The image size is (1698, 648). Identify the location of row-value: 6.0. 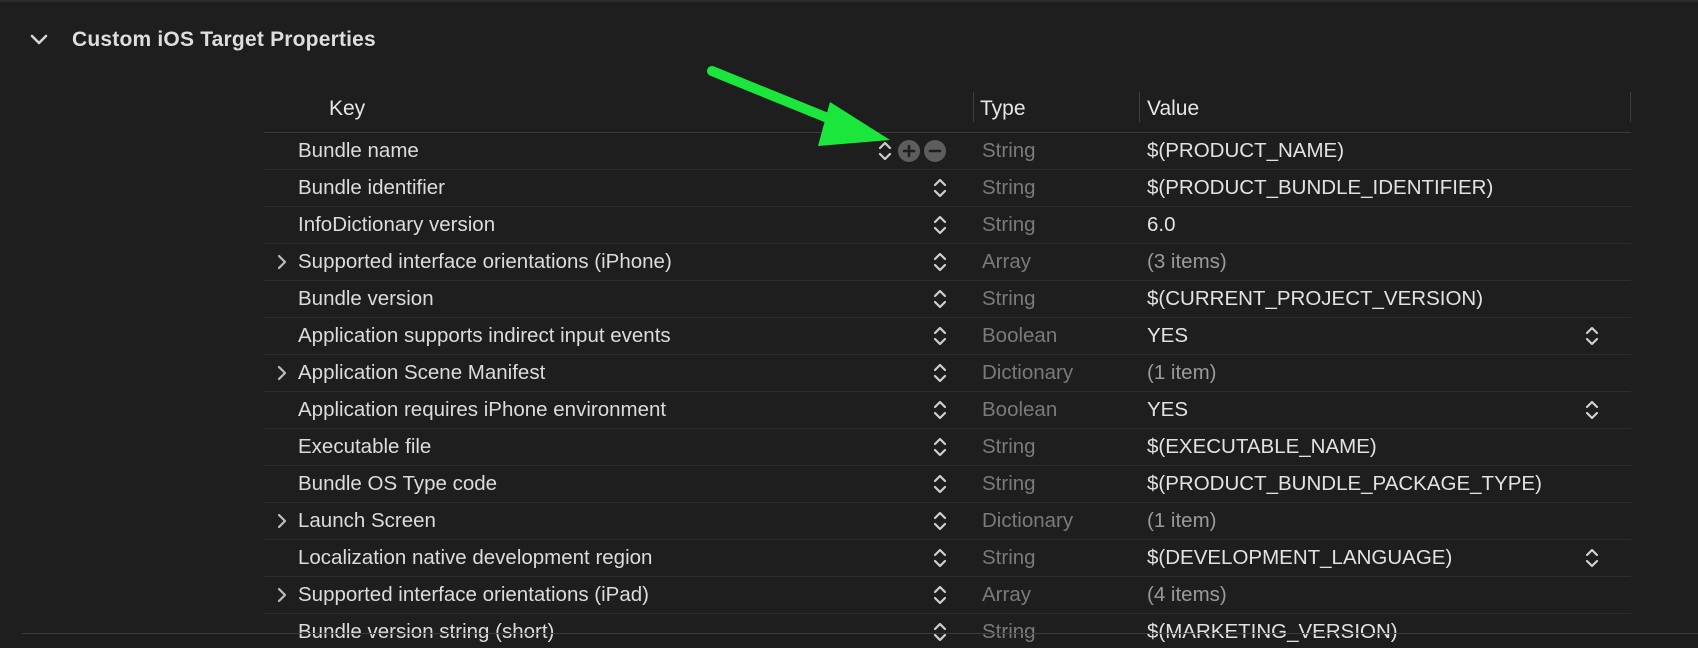
(1161, 225).